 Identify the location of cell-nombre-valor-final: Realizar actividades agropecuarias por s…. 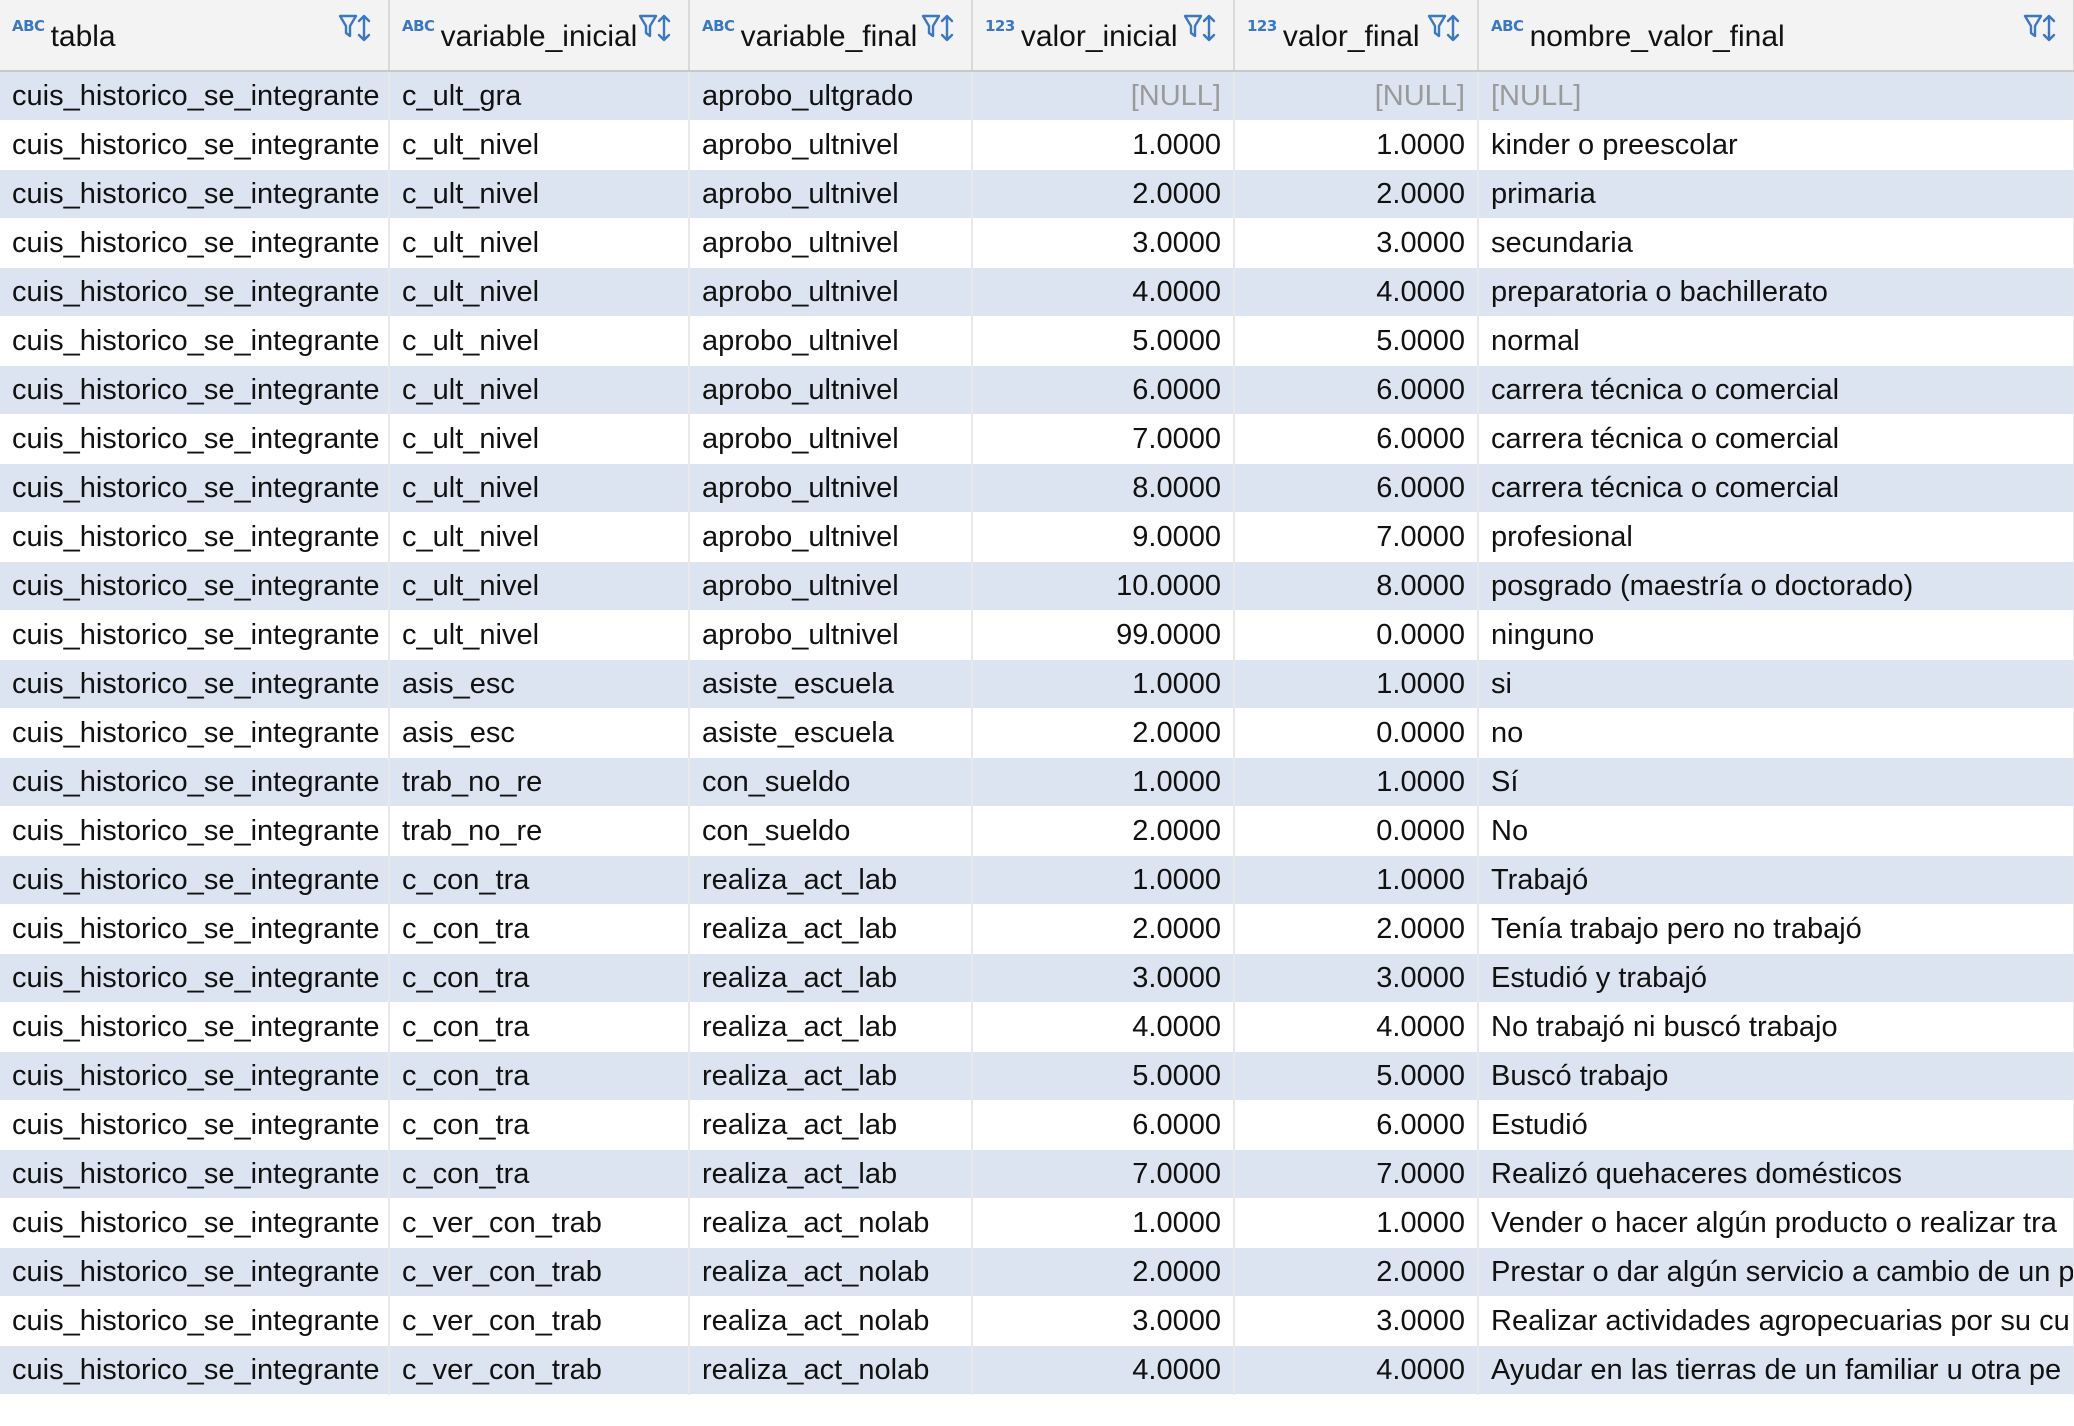
(1776, 1321).